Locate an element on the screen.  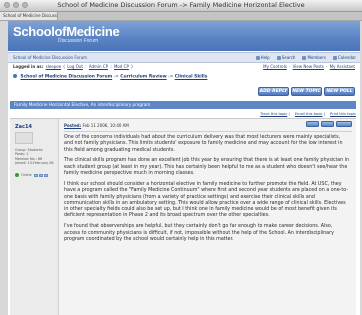
breadcrumb-curriculum: Curriculum Review is located at coordinates (143, 77).